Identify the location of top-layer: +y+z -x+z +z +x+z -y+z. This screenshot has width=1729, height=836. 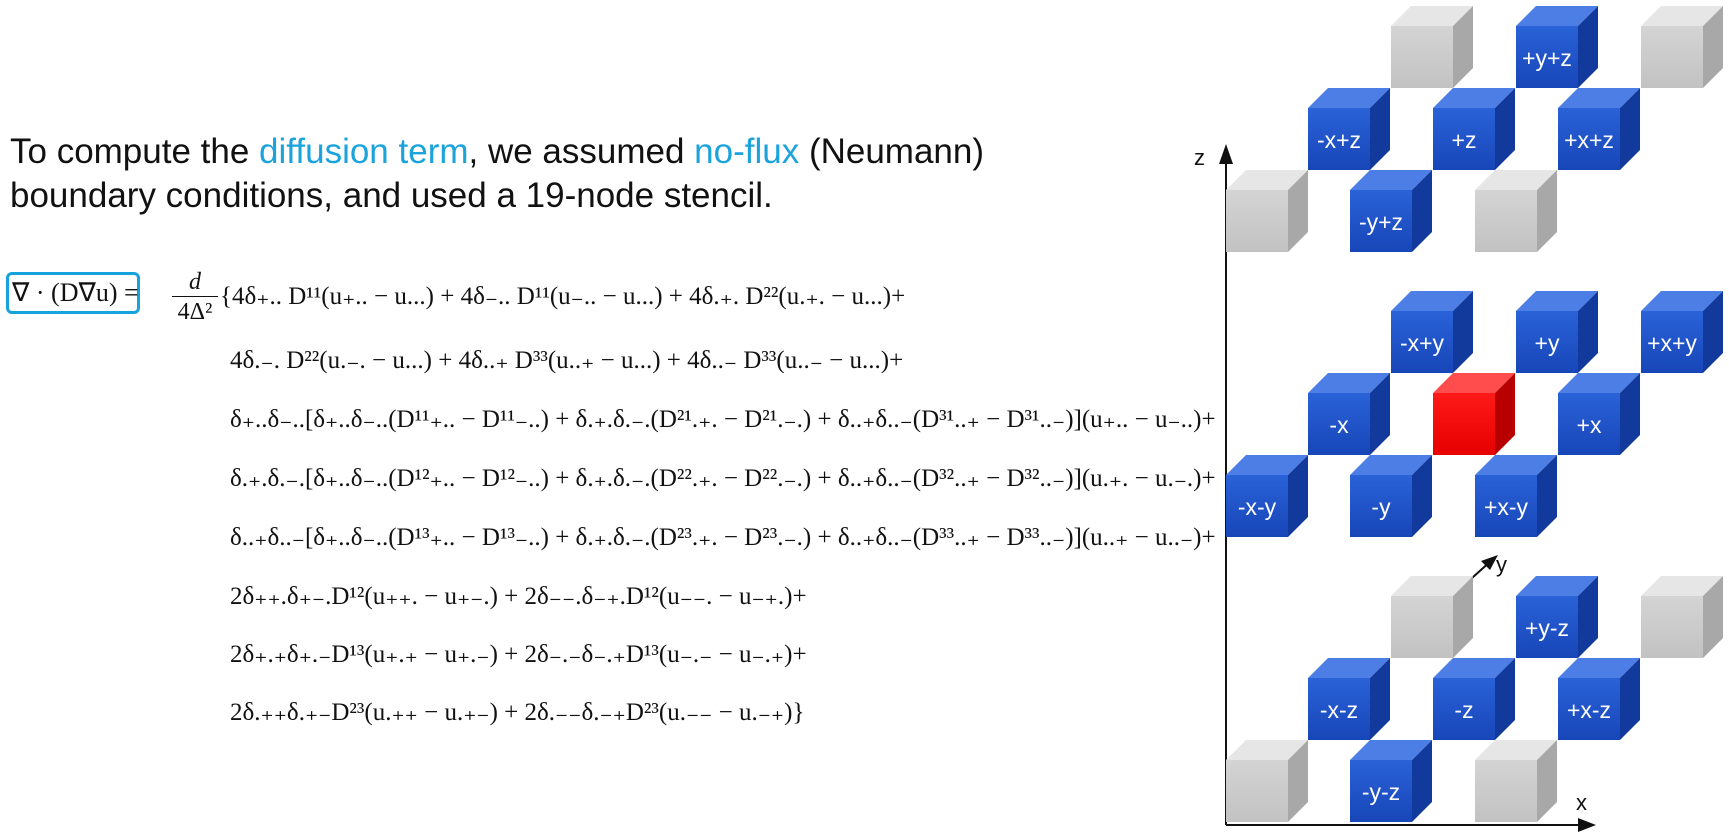
(1474, 129).